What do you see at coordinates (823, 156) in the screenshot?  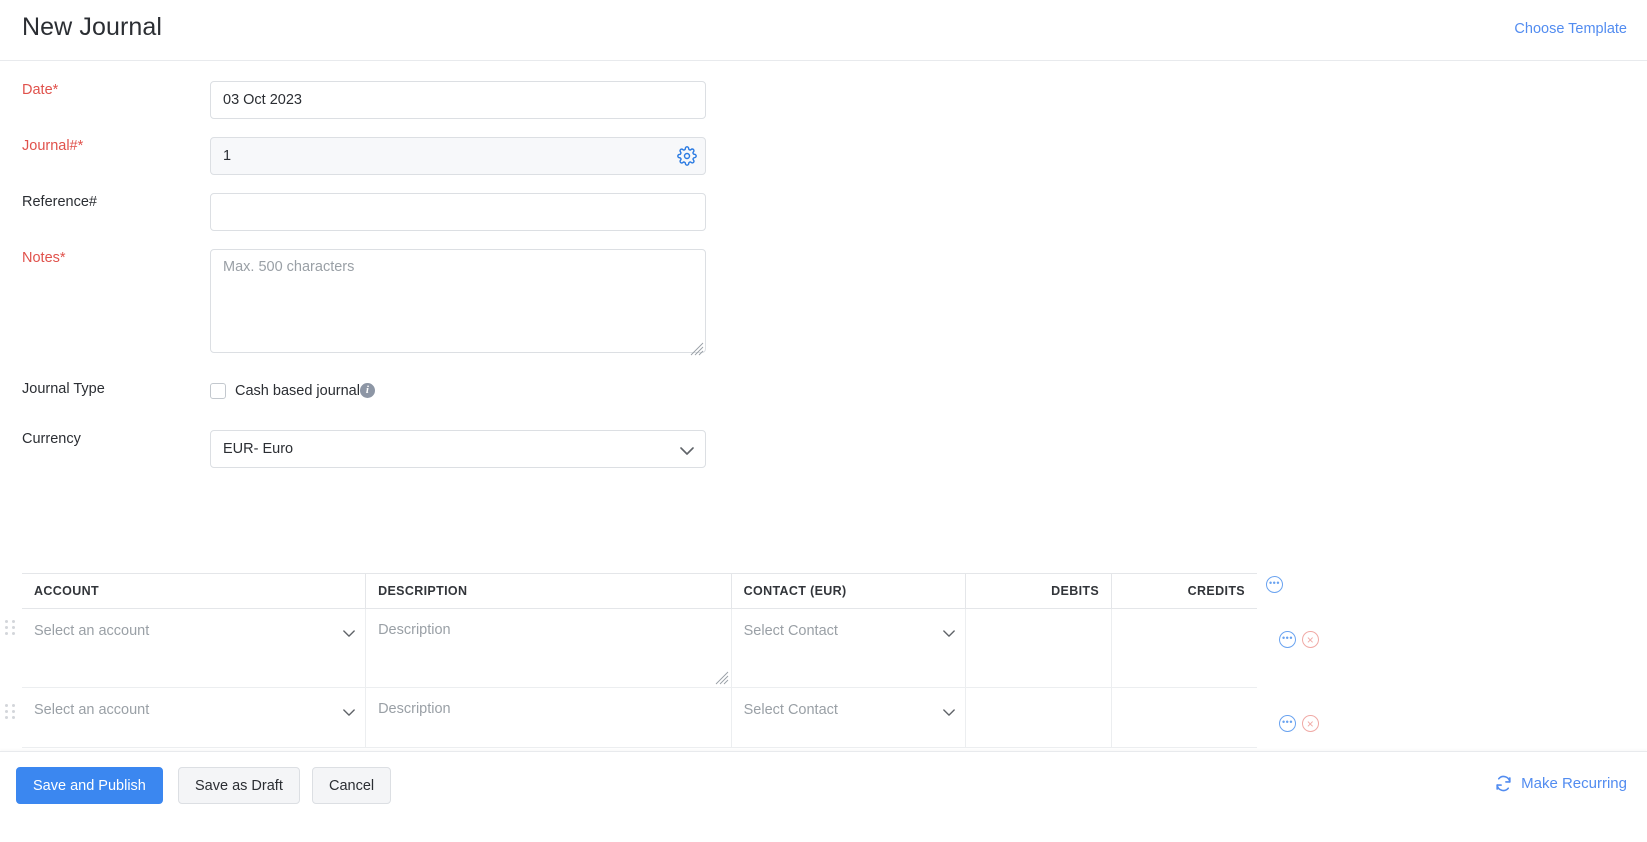 I see `field-row-journal-no: Journal#*` at bounding box center [823, 156].